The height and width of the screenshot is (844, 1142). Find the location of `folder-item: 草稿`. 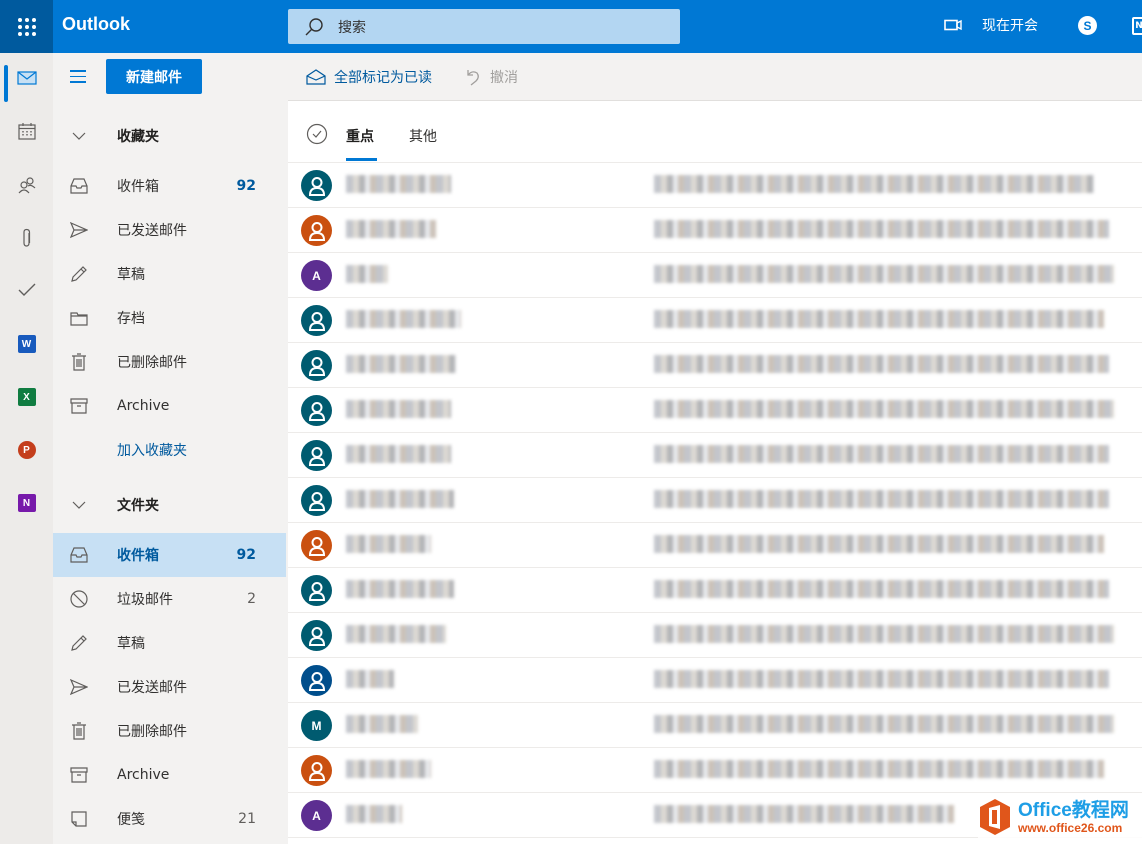

folder-item: 草稿 is located at coordinates (169, 643).